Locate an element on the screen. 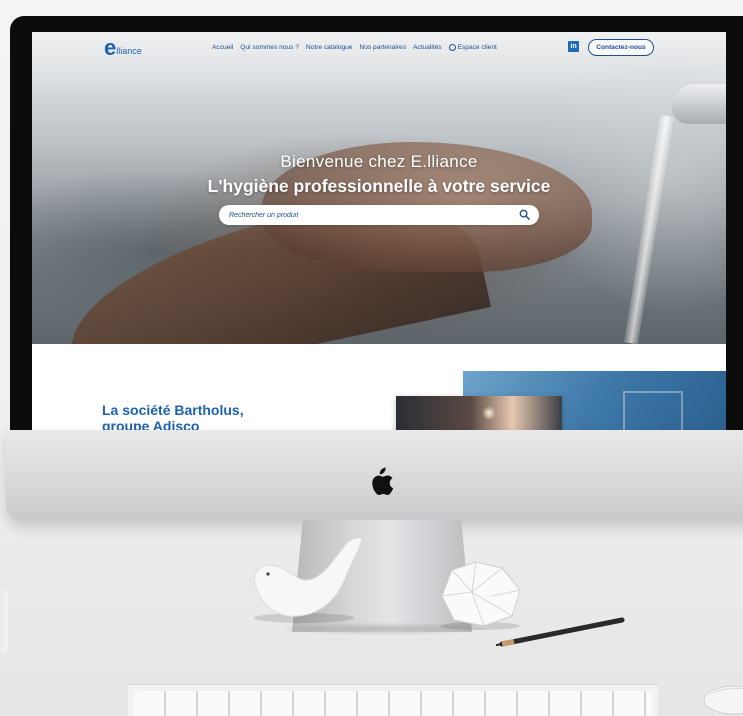 The image size is (743, 716). company-title: La société Bartholus, groupe Adisco is located at coordinates (222, 416).